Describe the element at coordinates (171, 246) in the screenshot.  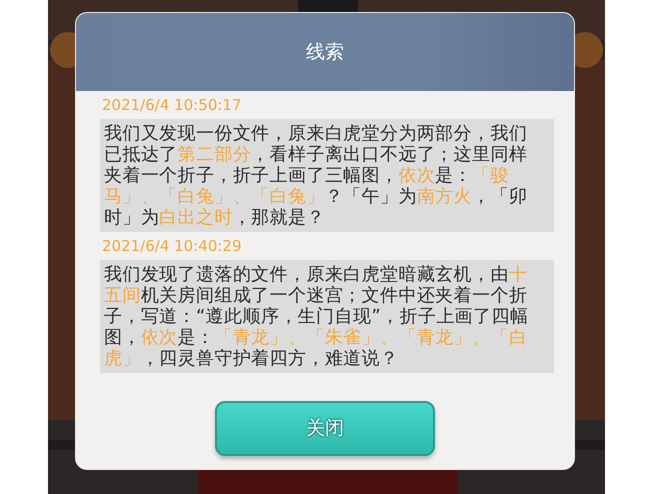
I see `timestamp: 2021/6/4 10:40:29` at that location.